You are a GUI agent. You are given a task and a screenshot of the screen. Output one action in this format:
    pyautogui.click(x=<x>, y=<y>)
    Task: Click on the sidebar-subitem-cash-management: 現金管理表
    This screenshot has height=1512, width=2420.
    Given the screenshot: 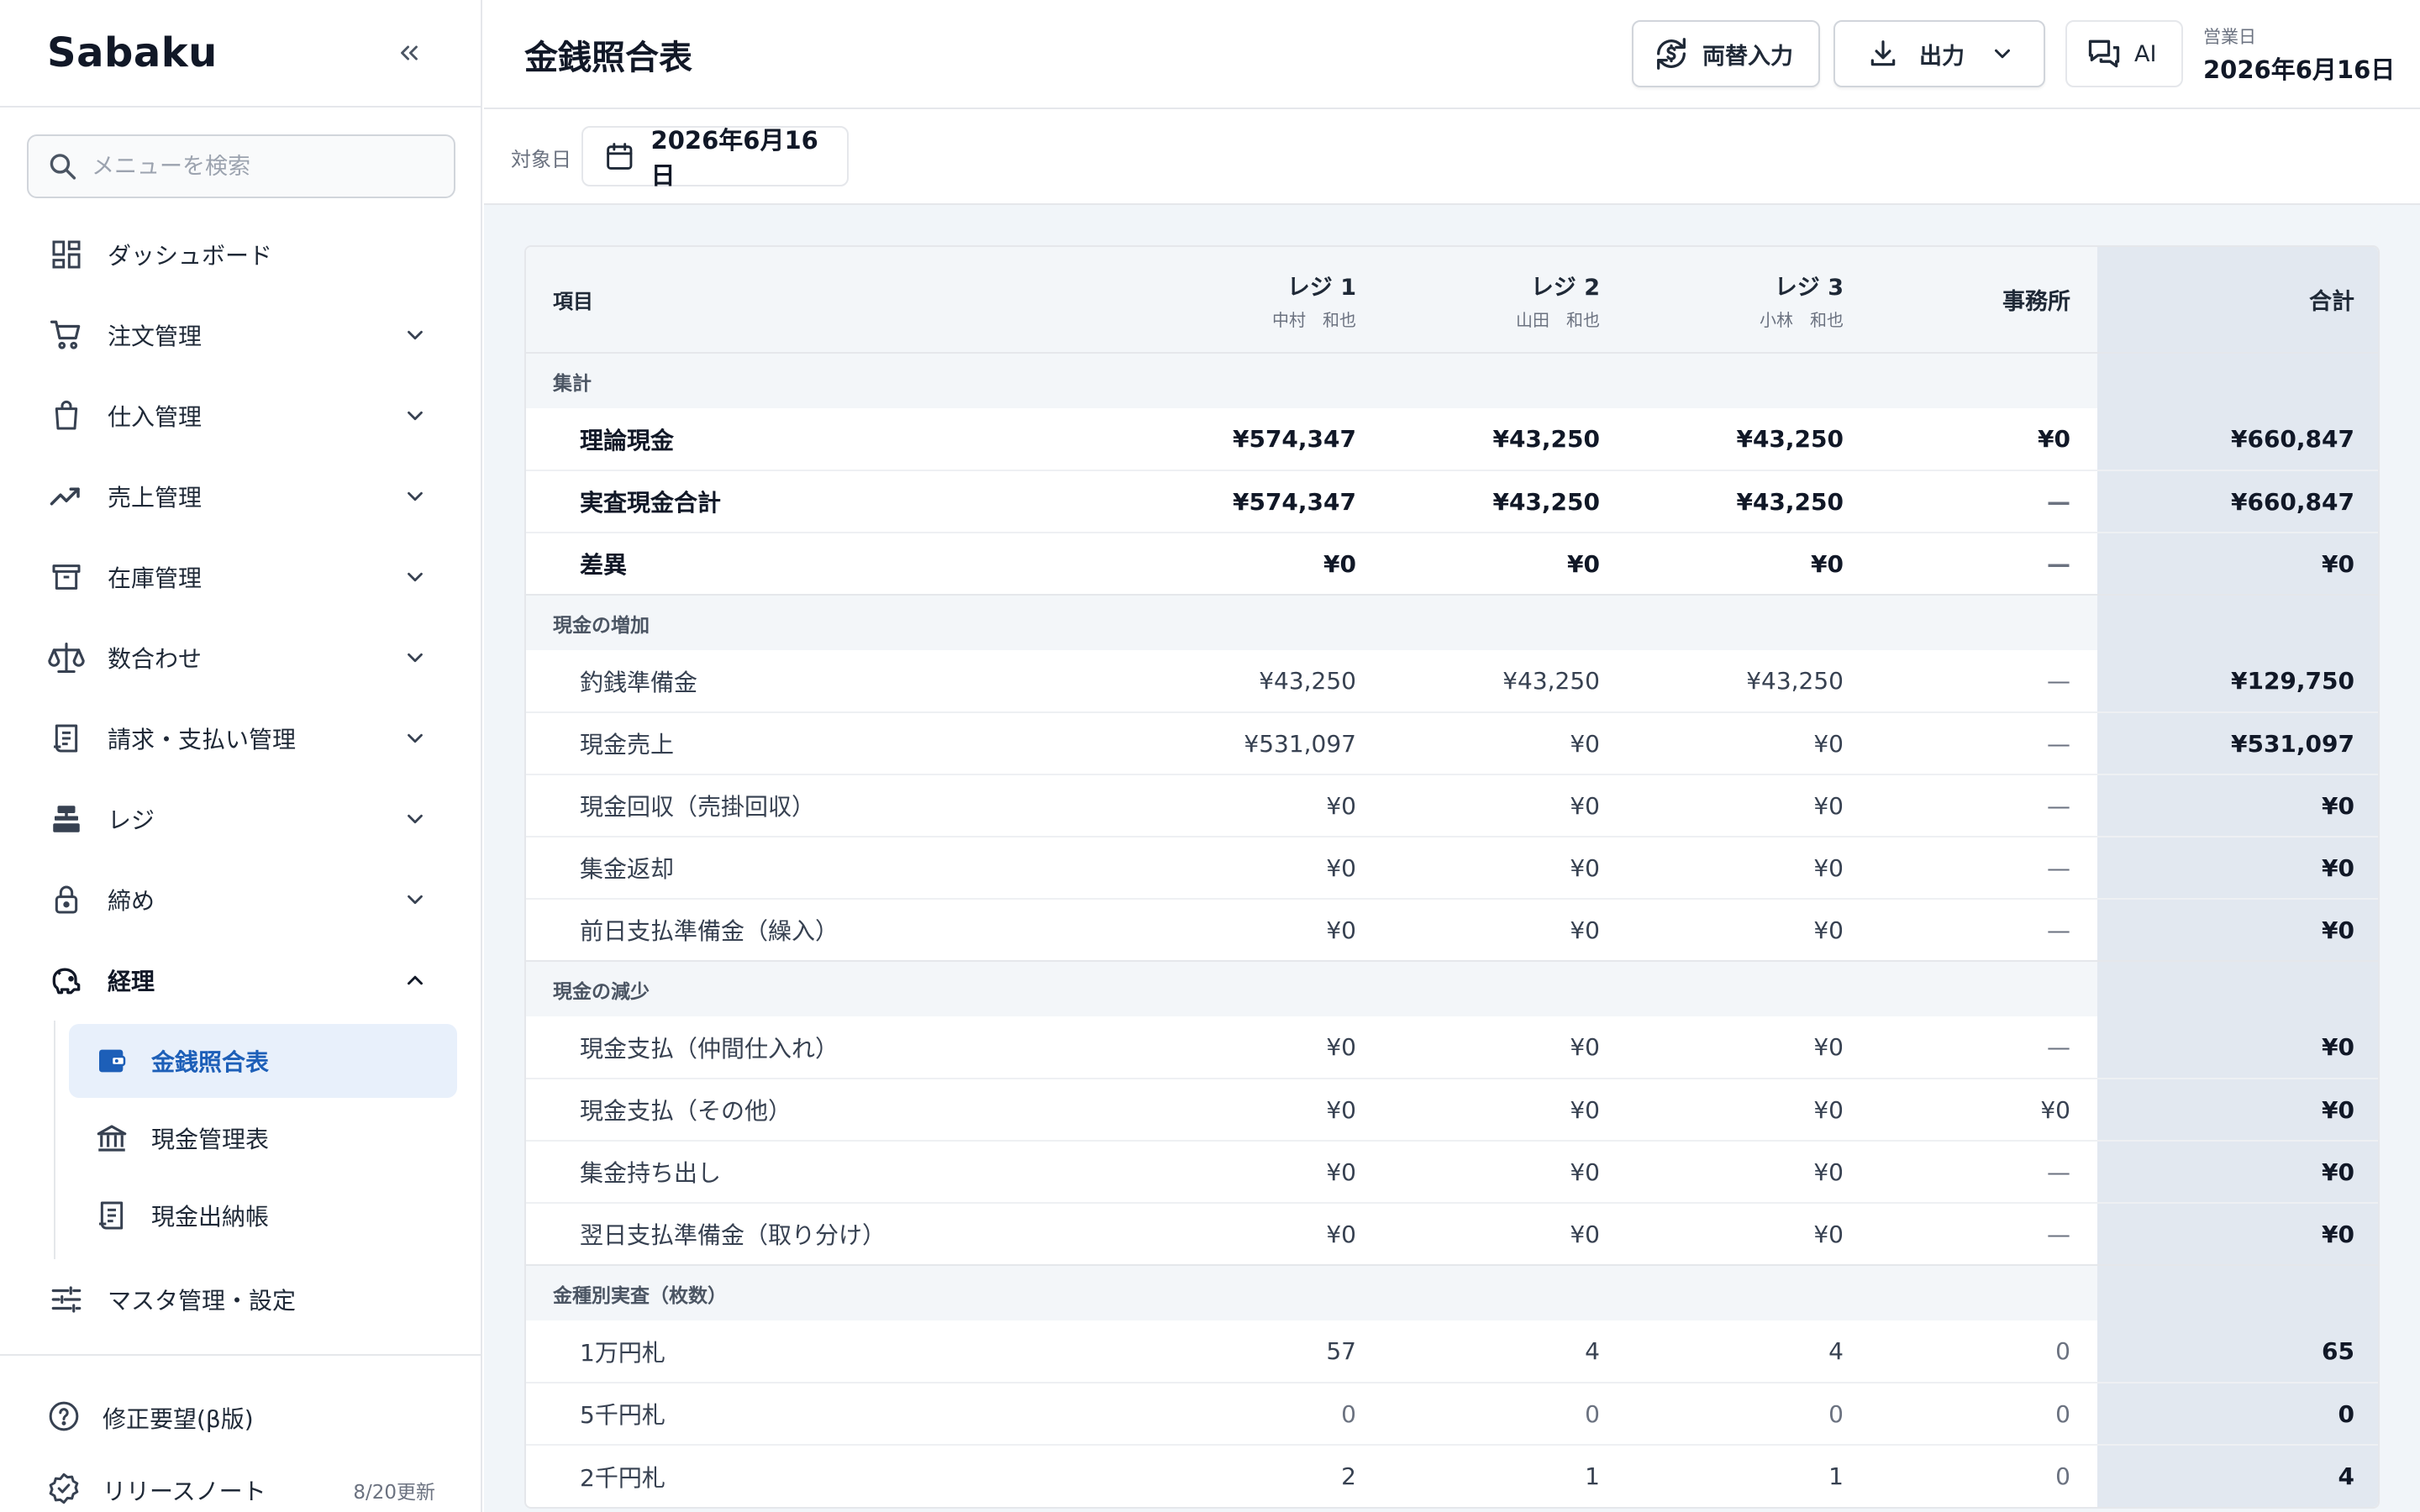 What is the action you would take?
    pyautogui.click(x=263, y=1138)
    